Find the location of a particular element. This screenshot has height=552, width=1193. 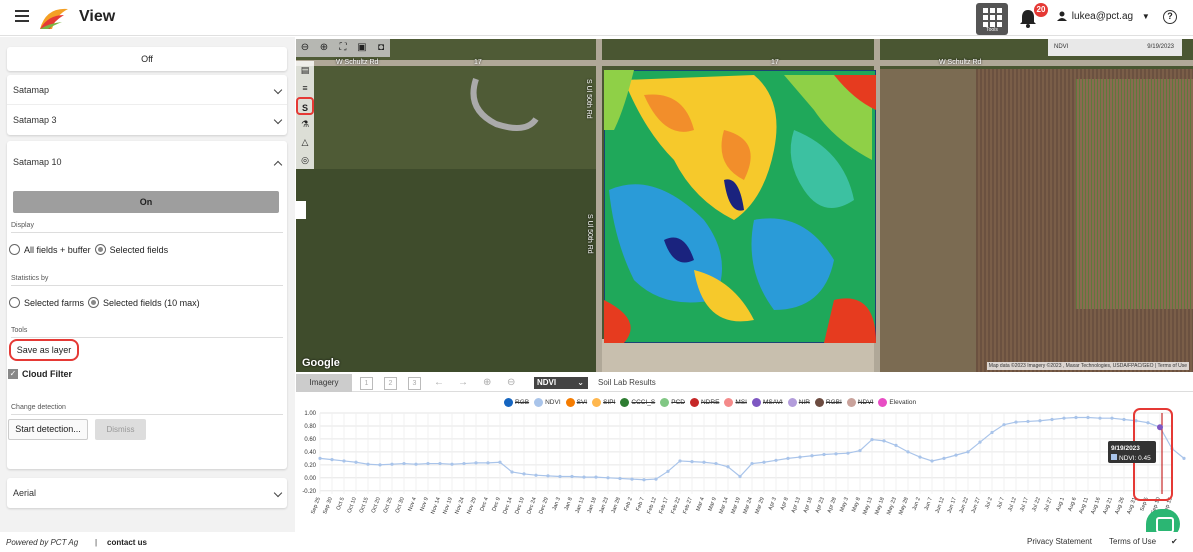

flask-icon: △ is located at coordinates (305, 142).